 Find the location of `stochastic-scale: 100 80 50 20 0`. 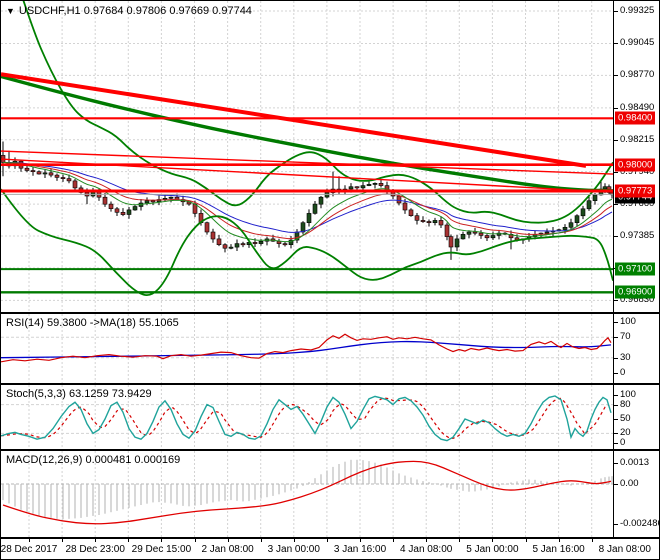

stochastic-scale: 100 80 50 20 0 is located at coordinates (636, 417).